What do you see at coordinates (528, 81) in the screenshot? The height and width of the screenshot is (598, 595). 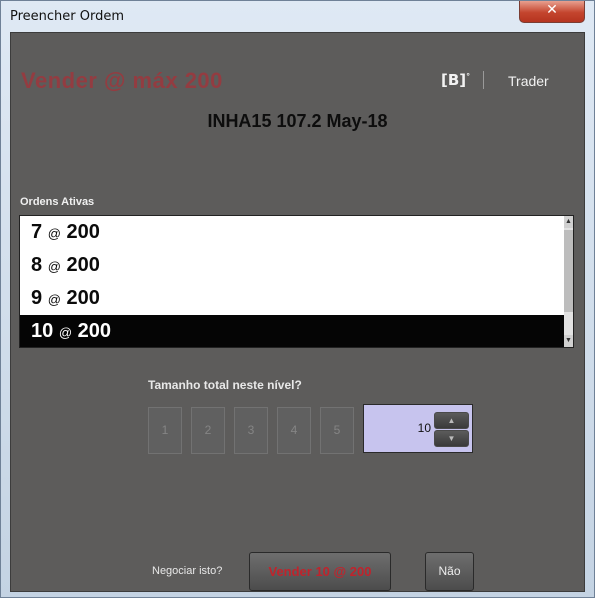 I see `trader-label: Trader` at bounding box center [528, 81].